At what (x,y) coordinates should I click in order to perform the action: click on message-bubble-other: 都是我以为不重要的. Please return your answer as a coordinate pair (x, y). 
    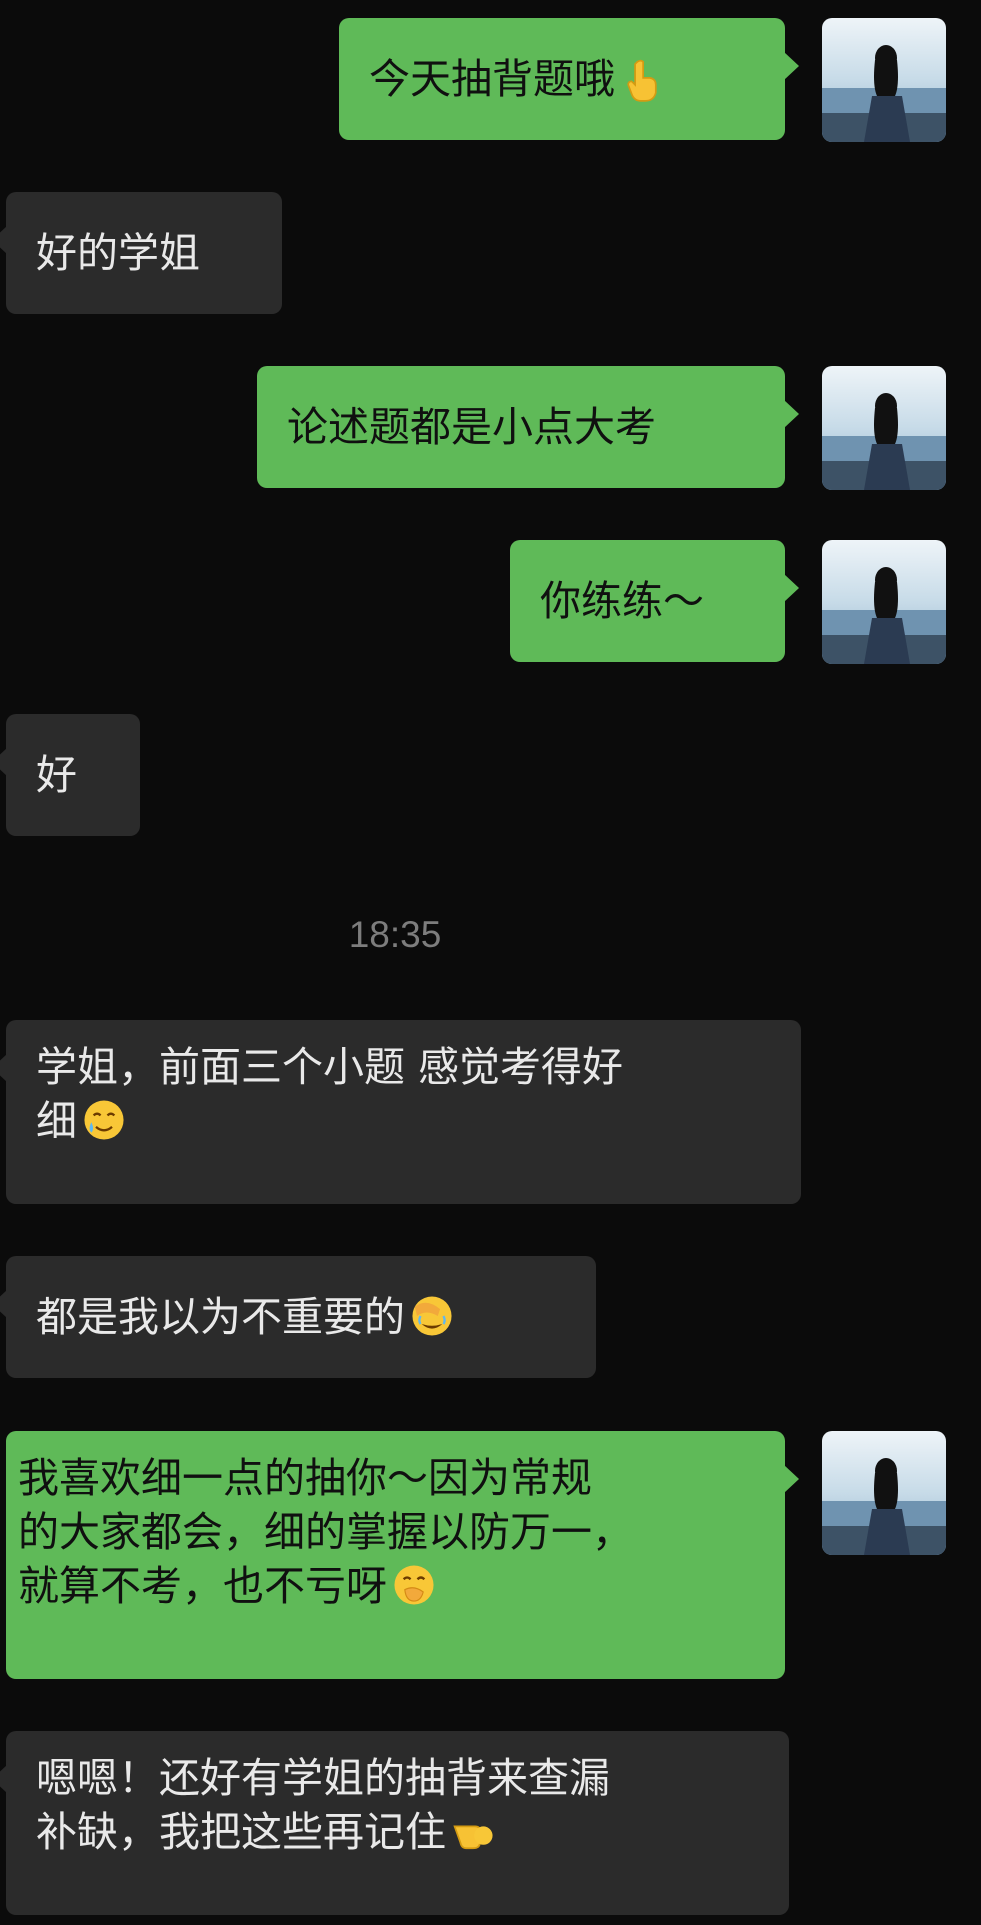
    Looking at the image, I should click on (298, 1317).